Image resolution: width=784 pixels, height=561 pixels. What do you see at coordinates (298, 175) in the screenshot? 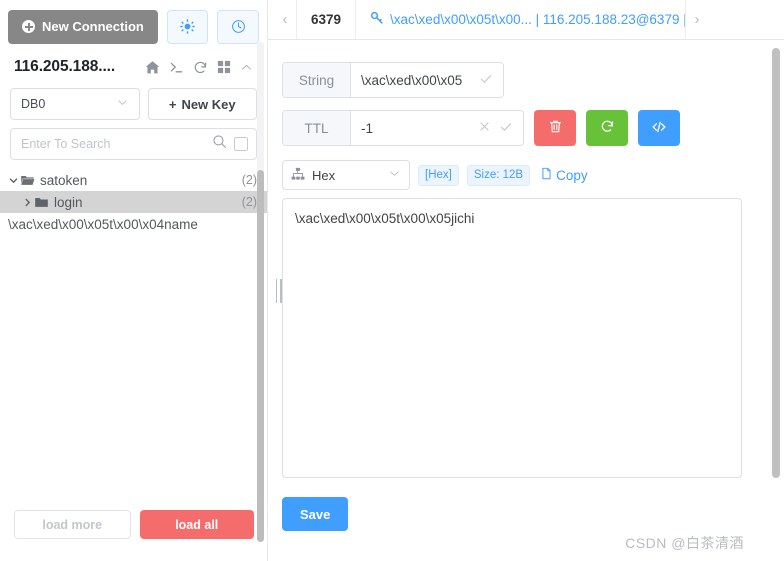
I see `hierarchy-icon` at bounding box center [298, 175].